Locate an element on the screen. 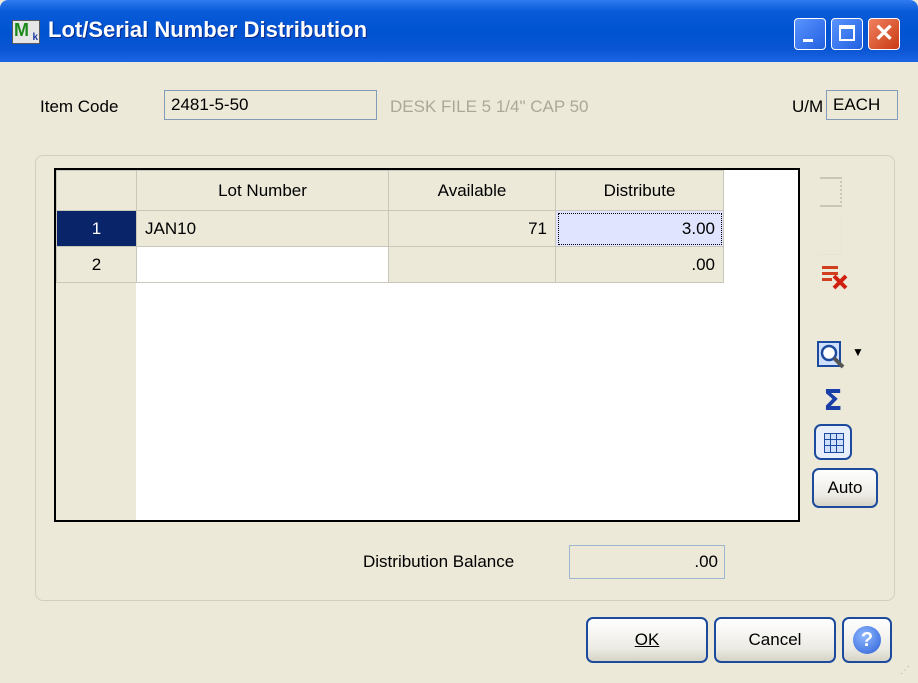 Image resolution: width=918 pixels, height=683 pixels. help-button: ? is located at coordinates (867, 640).